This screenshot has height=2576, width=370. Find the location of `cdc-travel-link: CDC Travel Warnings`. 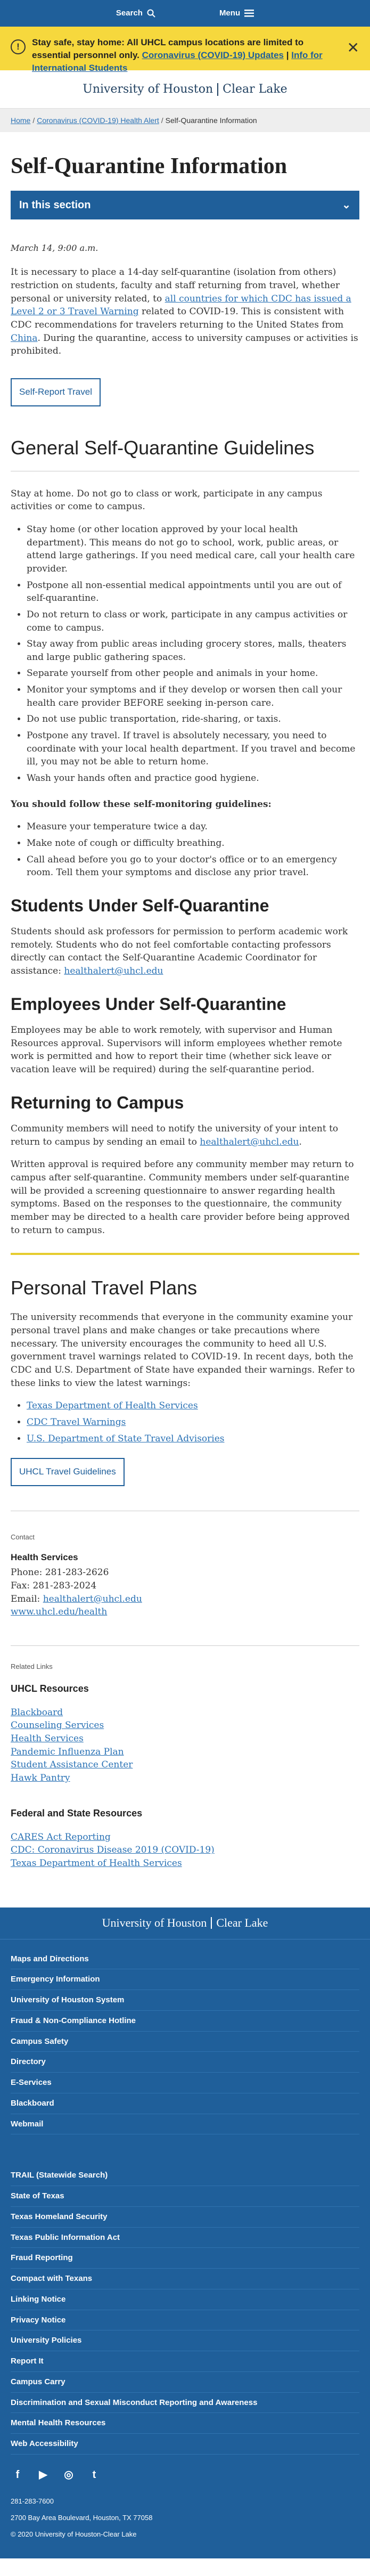

cdc-travel-link: CDC Travel Warnings is located at coordinates (76, 1422).